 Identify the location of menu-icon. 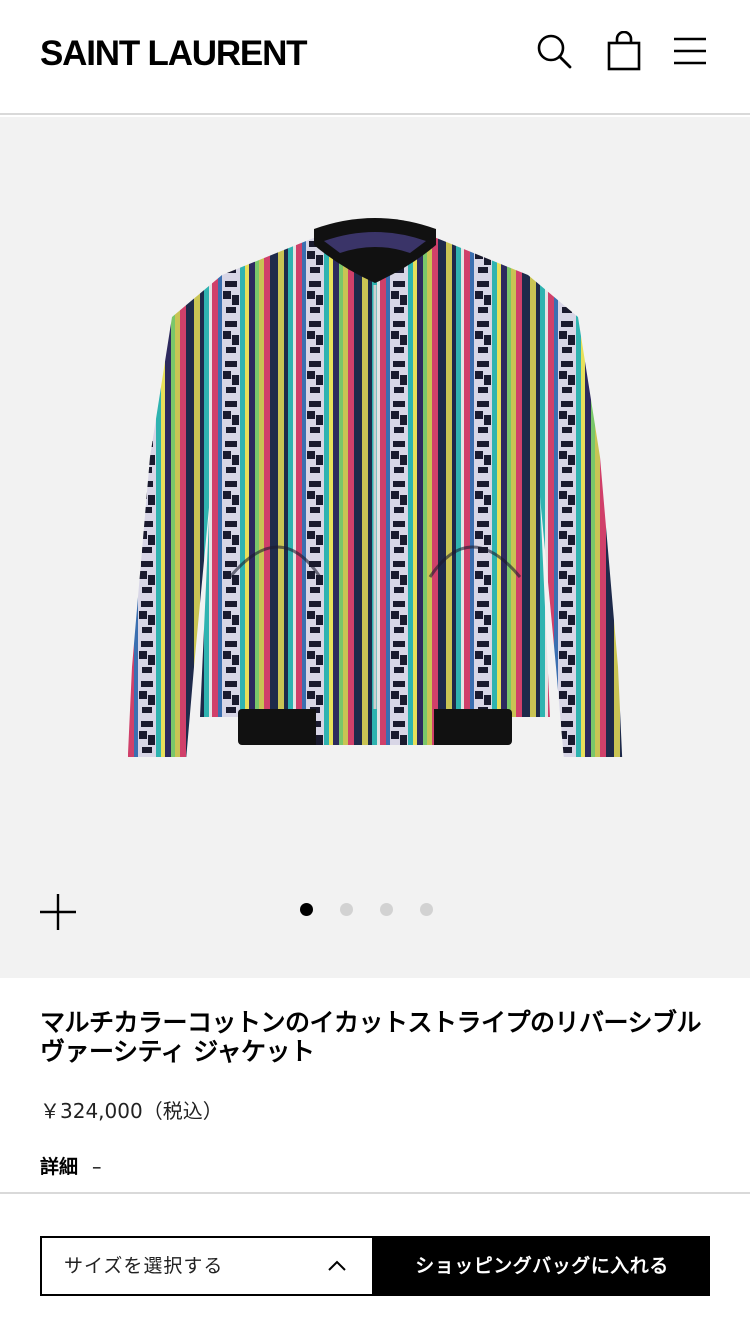
(690, 51).